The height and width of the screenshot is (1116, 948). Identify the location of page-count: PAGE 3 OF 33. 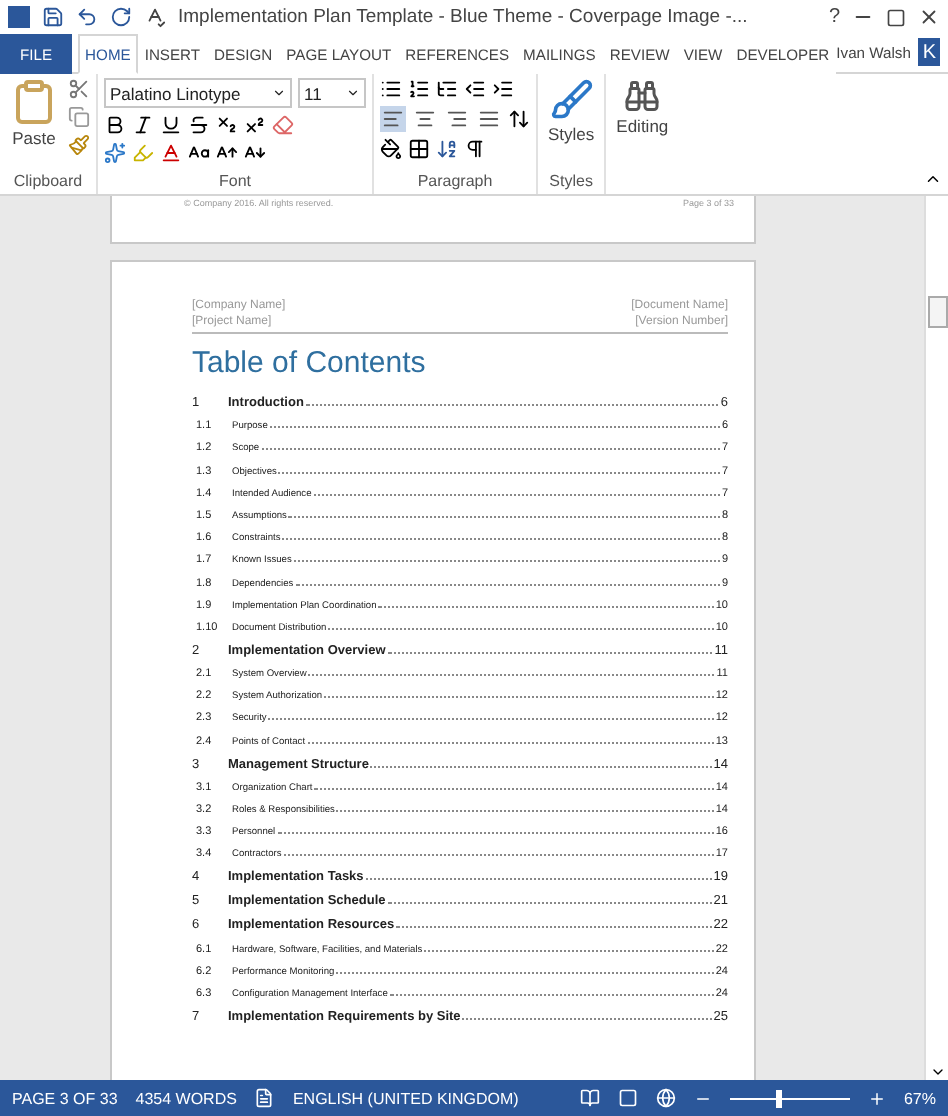
(65, 1098).